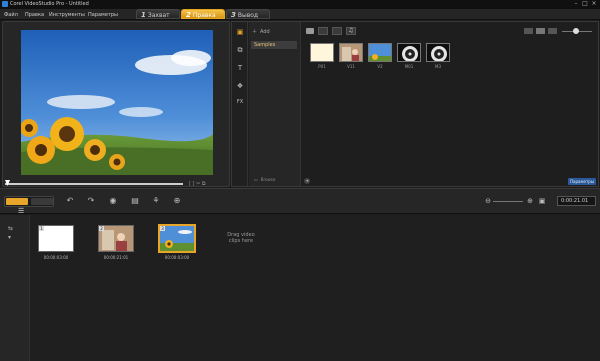 The height and width of the screenshot is (361, 600). Describe the element at coordinates (322, 66) in the screenshot. I see `library-item-label: P01` at that location.